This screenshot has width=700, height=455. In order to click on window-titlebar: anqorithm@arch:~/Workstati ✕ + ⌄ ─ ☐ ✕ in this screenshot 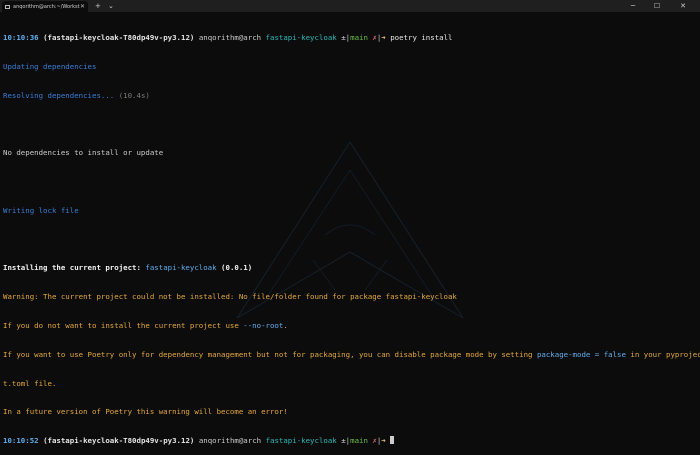, I will do `click(350, 6)`.